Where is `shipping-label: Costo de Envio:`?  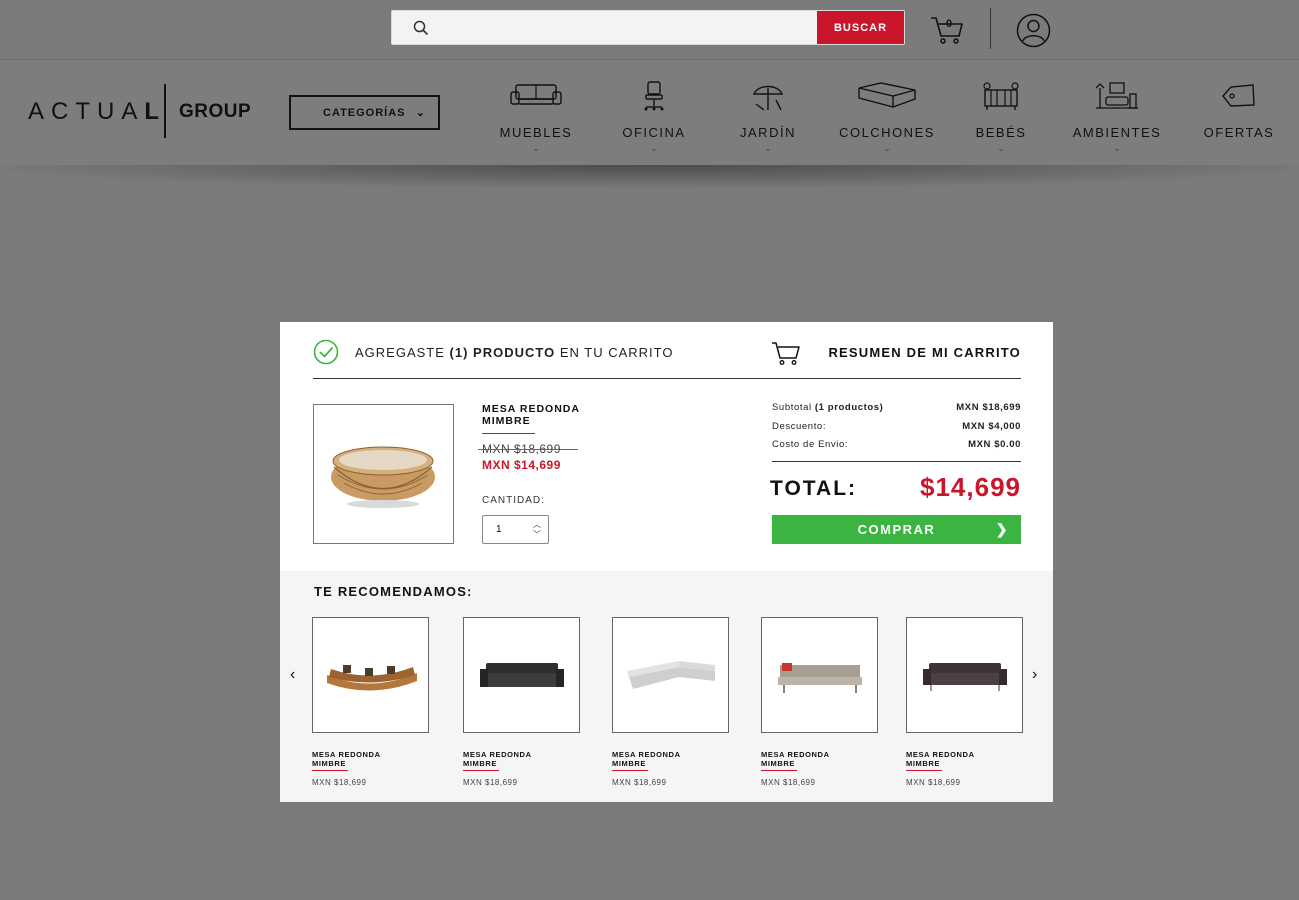
shipping-label: Costo de Envio: is located at coordinates (810, 444).